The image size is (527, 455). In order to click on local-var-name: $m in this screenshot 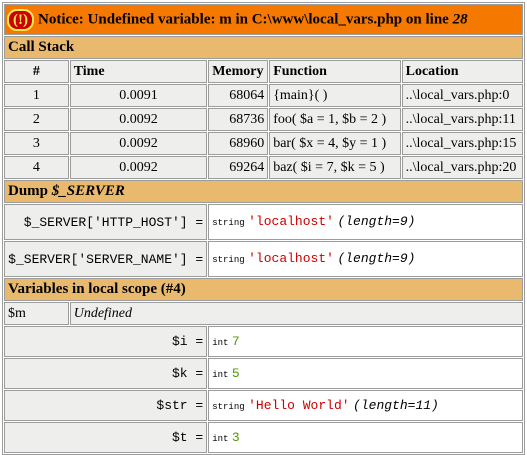, I will do `click(36, 313)`.